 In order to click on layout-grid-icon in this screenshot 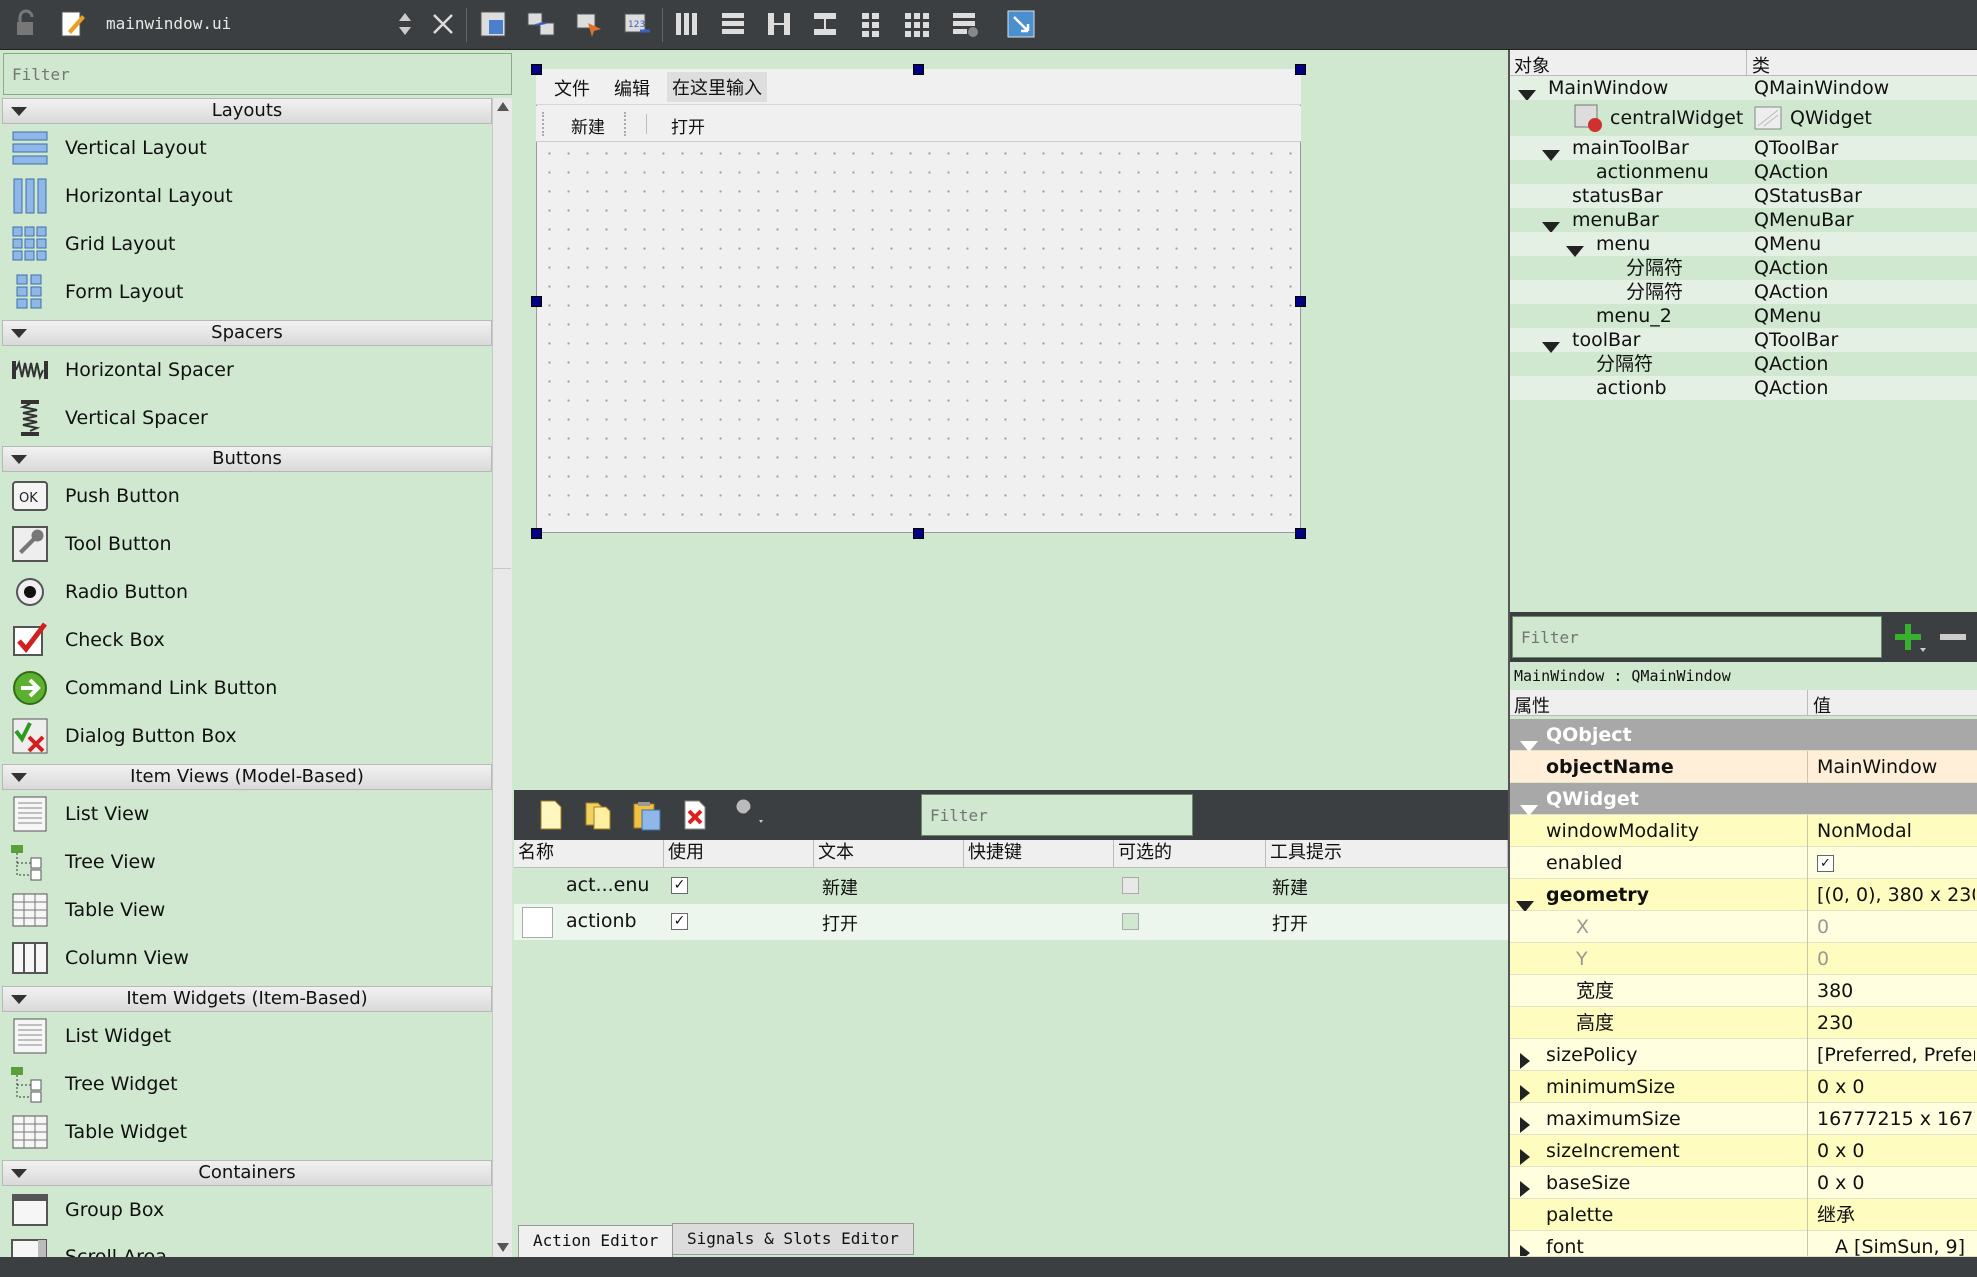, I will do `click(917, 24)`.